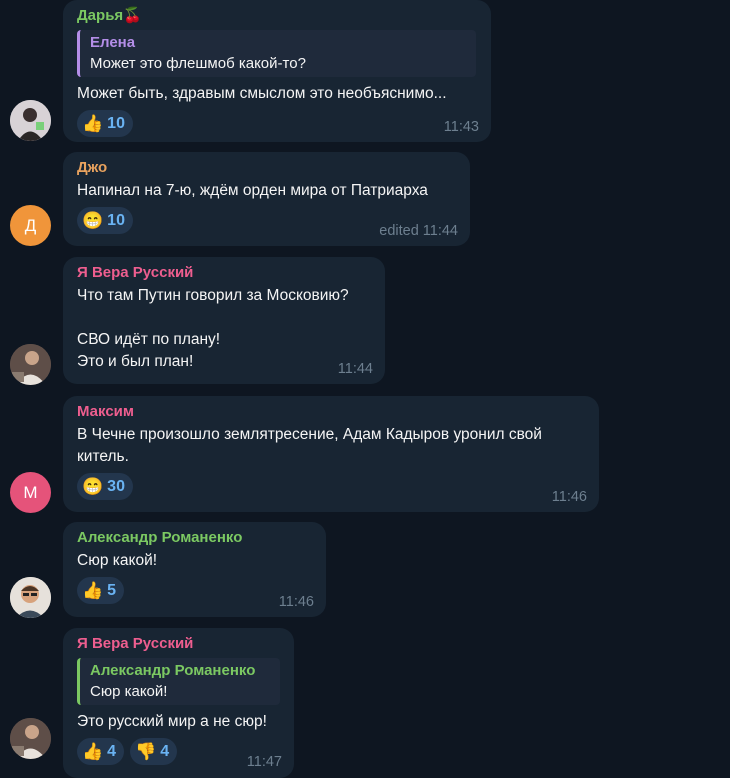 Image resolution: width=730 pixels, height=778 pixels. I want to click on reply-sender: Елена, so click(113, 42).